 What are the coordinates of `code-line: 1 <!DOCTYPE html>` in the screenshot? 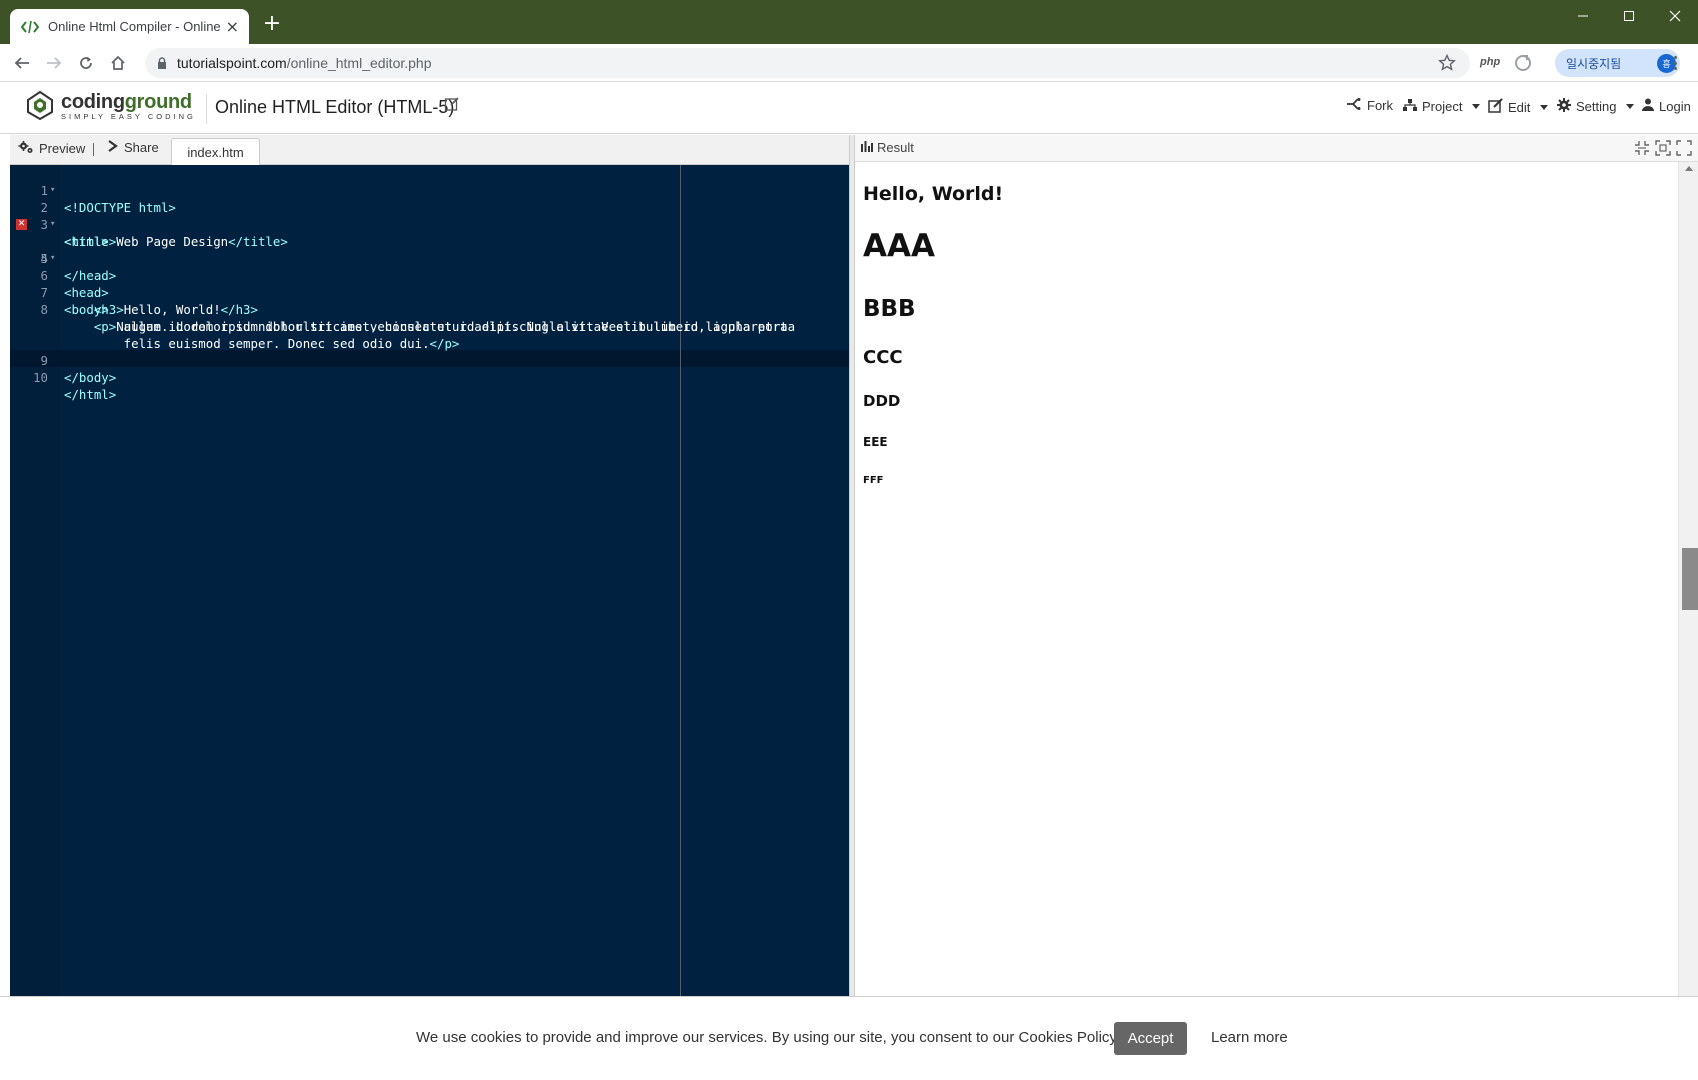 It's located at (429, 190).